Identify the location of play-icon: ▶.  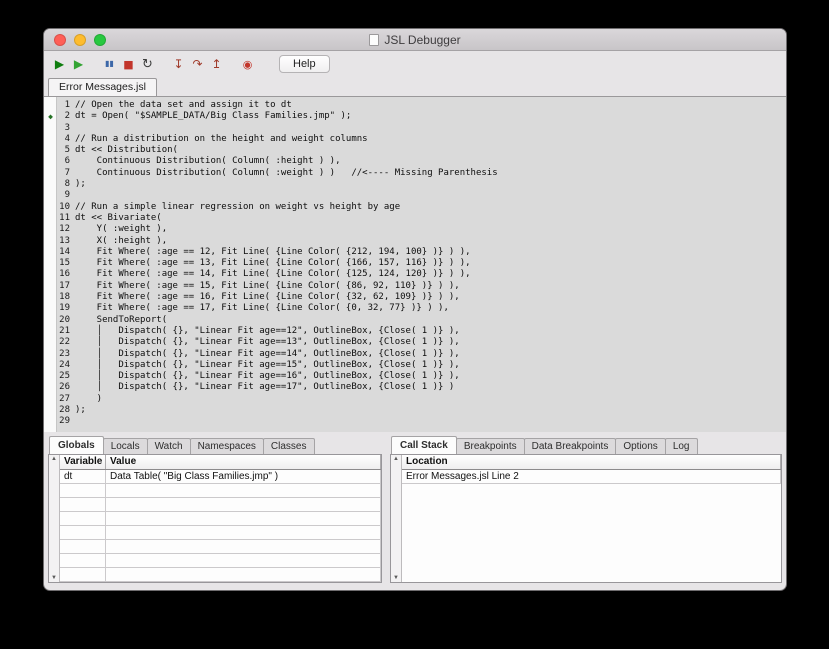
(78, 64).